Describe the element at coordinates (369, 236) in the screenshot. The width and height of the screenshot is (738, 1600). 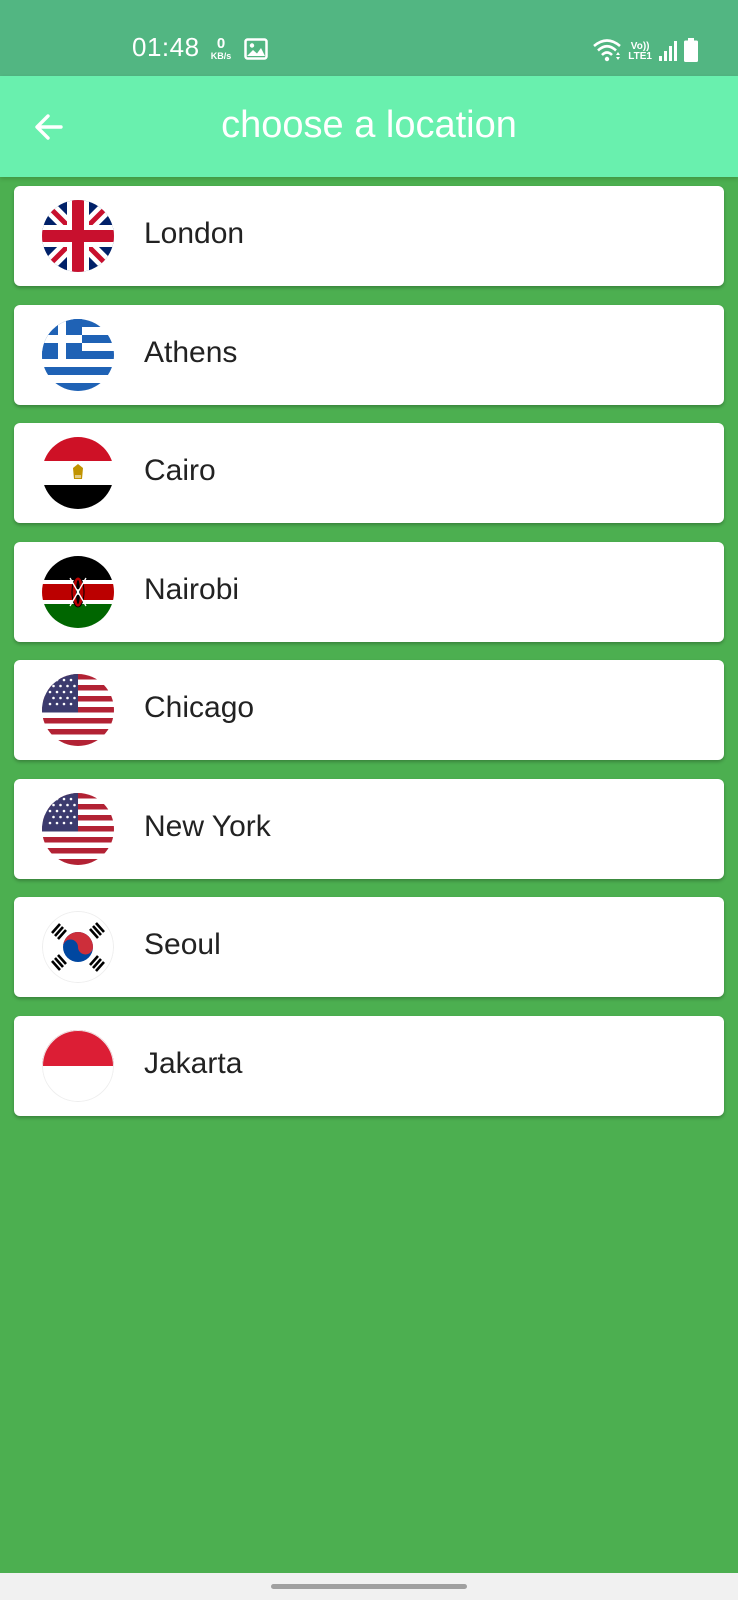
I see `location-item-london: London` at that location.